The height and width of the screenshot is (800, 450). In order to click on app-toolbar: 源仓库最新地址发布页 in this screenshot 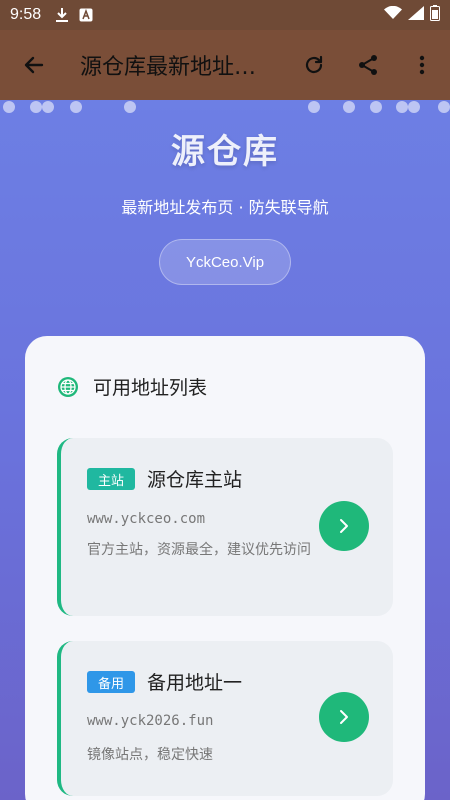, I will do `click(225, 65)`.